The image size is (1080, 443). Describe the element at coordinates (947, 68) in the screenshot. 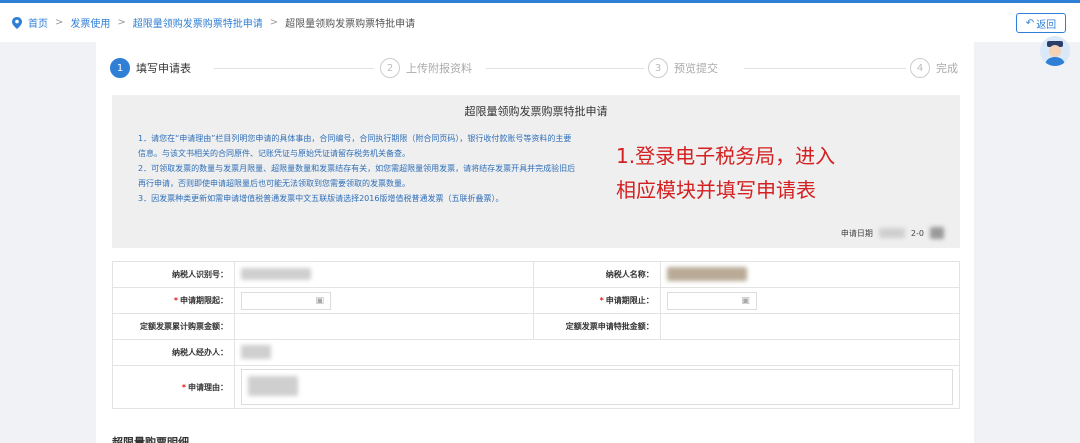

I see `step-label: 完成` at that location.